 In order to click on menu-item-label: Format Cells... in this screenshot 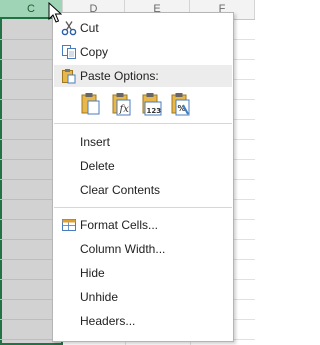, I will do `click(119, 225)`.